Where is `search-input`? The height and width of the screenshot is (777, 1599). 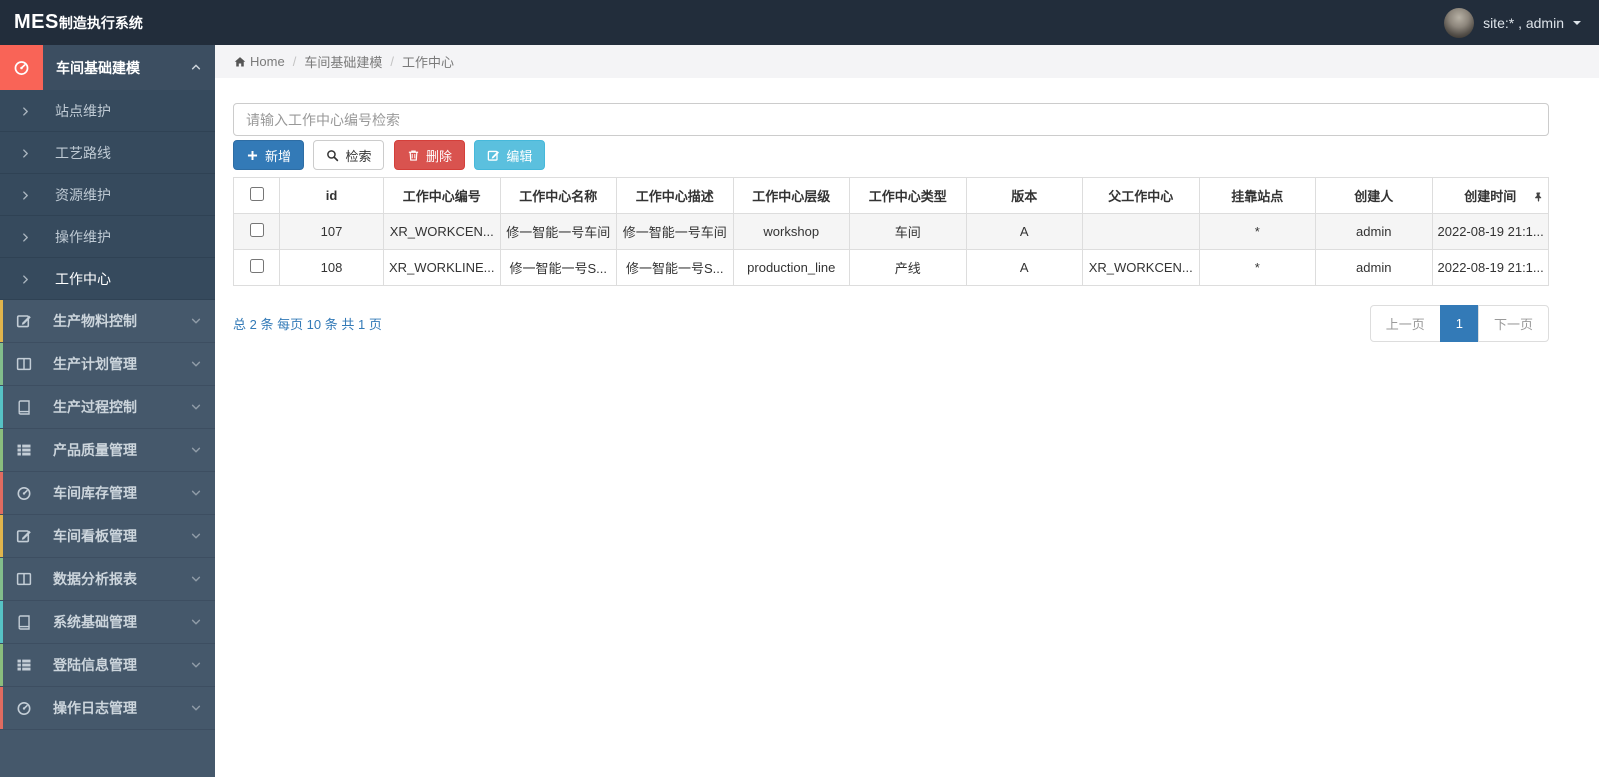 search-input is located at coordinates (891, 119).